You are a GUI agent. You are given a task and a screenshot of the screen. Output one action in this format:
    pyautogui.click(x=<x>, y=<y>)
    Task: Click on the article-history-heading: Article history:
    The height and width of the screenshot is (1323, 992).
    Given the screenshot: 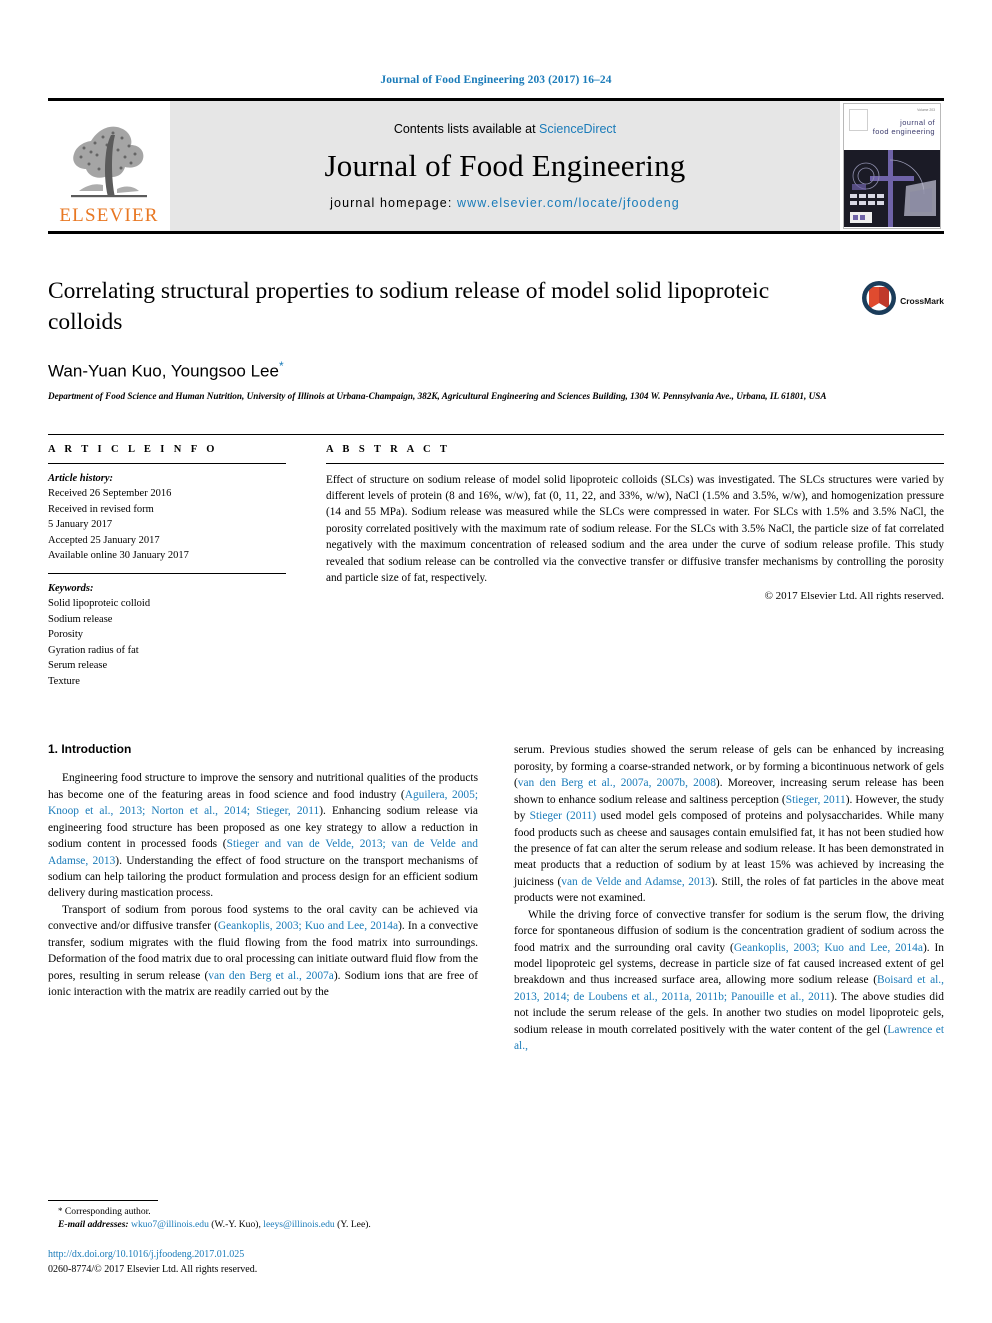 What is the action you would take?
    pyautogui.click(x=81, y=478)
    